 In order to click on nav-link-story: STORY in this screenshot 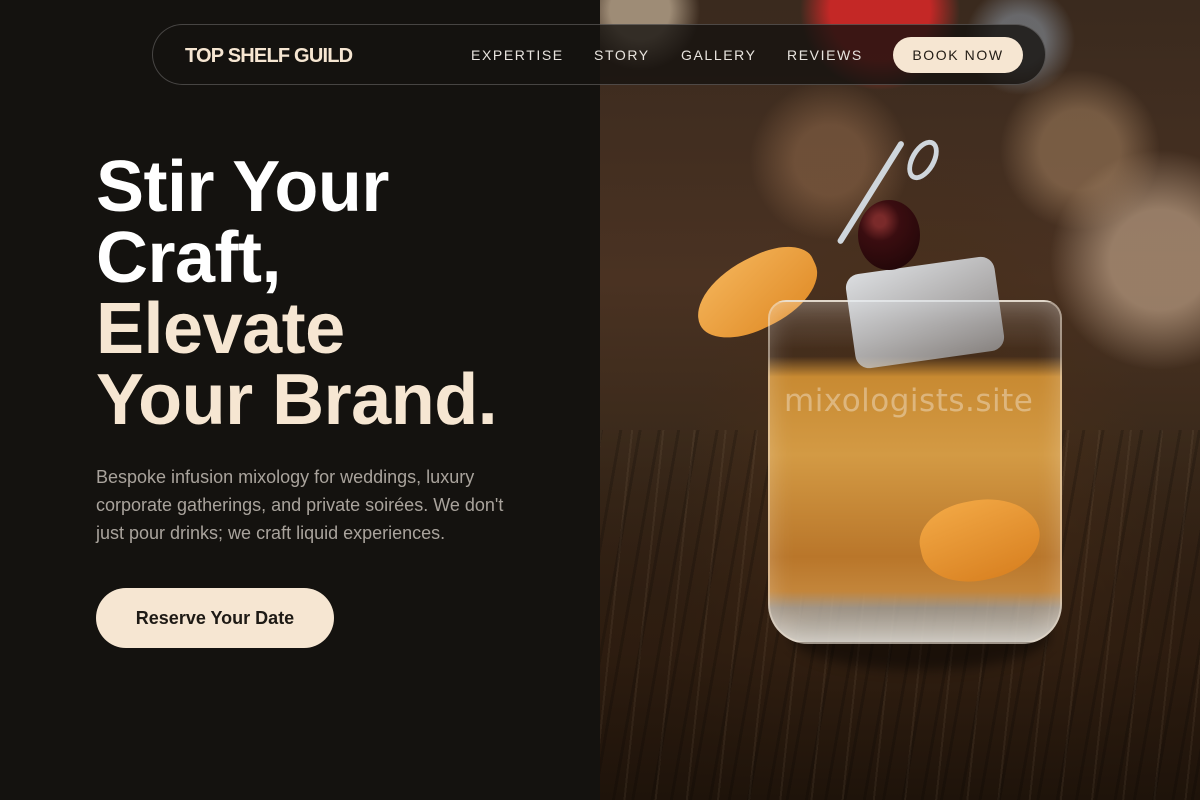, I will do `click(622, 55)`.